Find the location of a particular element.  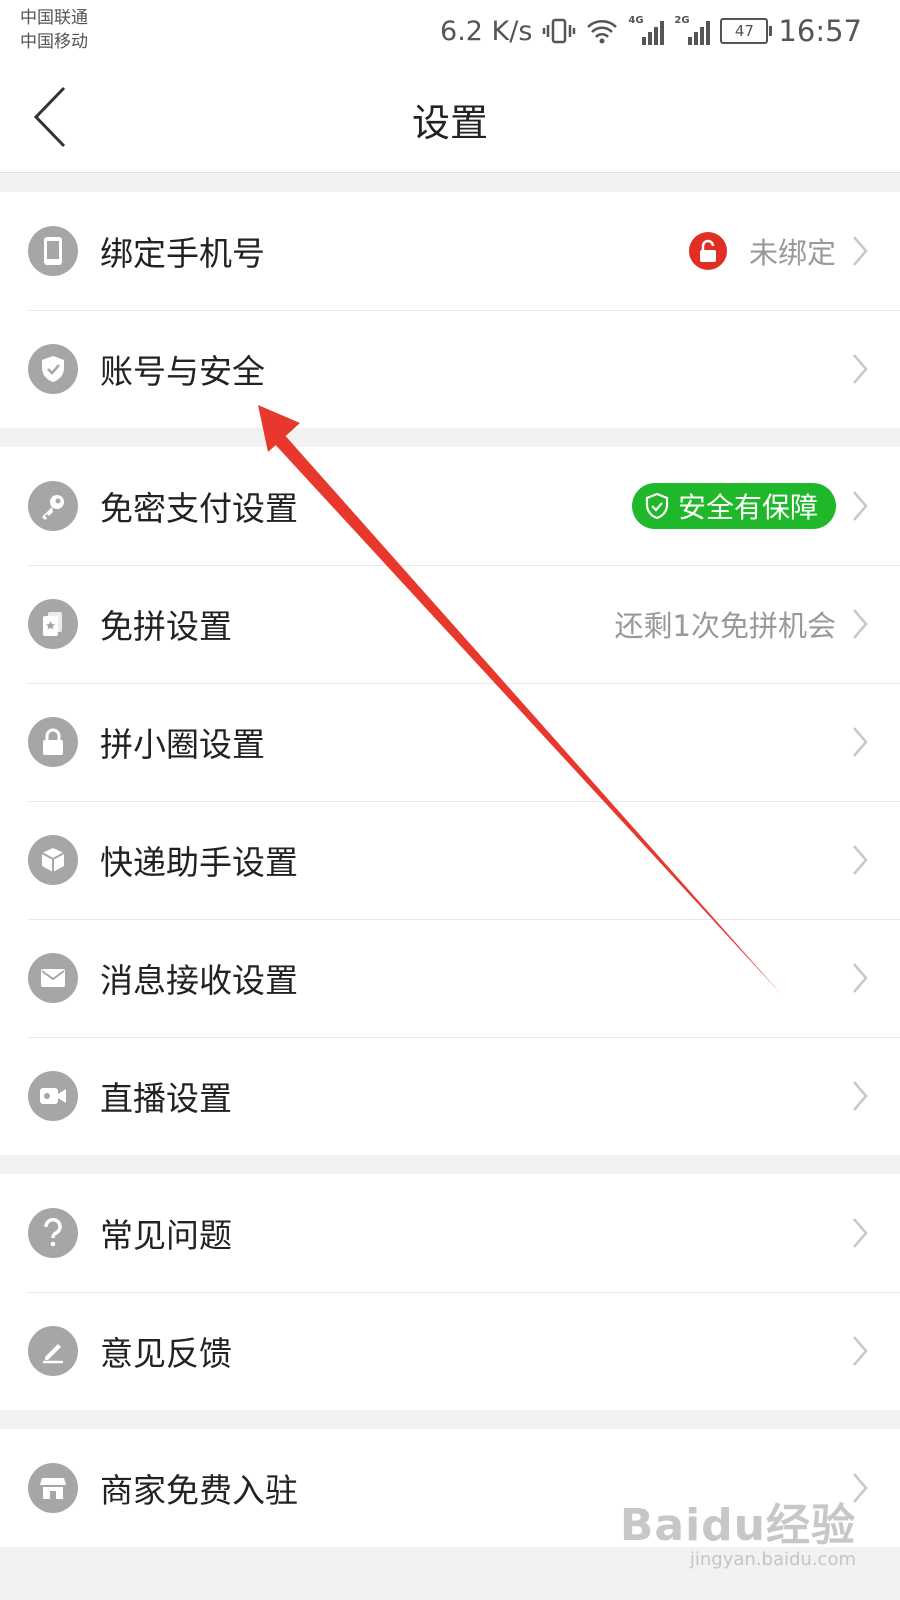

security-badge: 安全有保障 is located at coordinates (733, 506).